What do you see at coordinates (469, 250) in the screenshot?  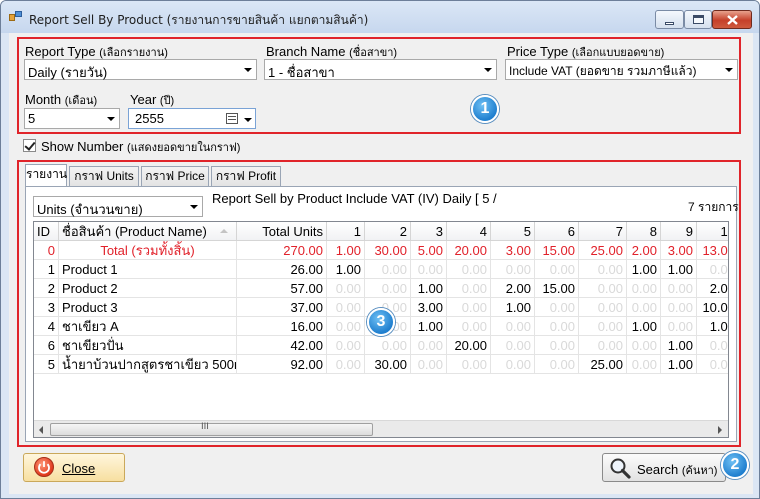 I see `day-value-cell: 20.00` at bounding box center [469, 250].